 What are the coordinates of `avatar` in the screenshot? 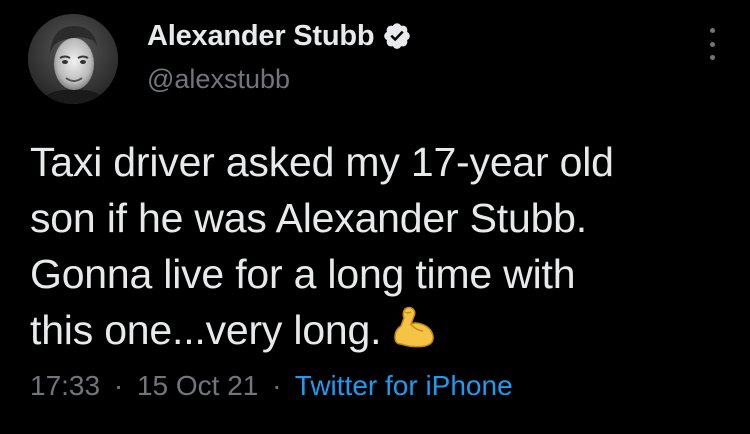 It's located at (73, 59).